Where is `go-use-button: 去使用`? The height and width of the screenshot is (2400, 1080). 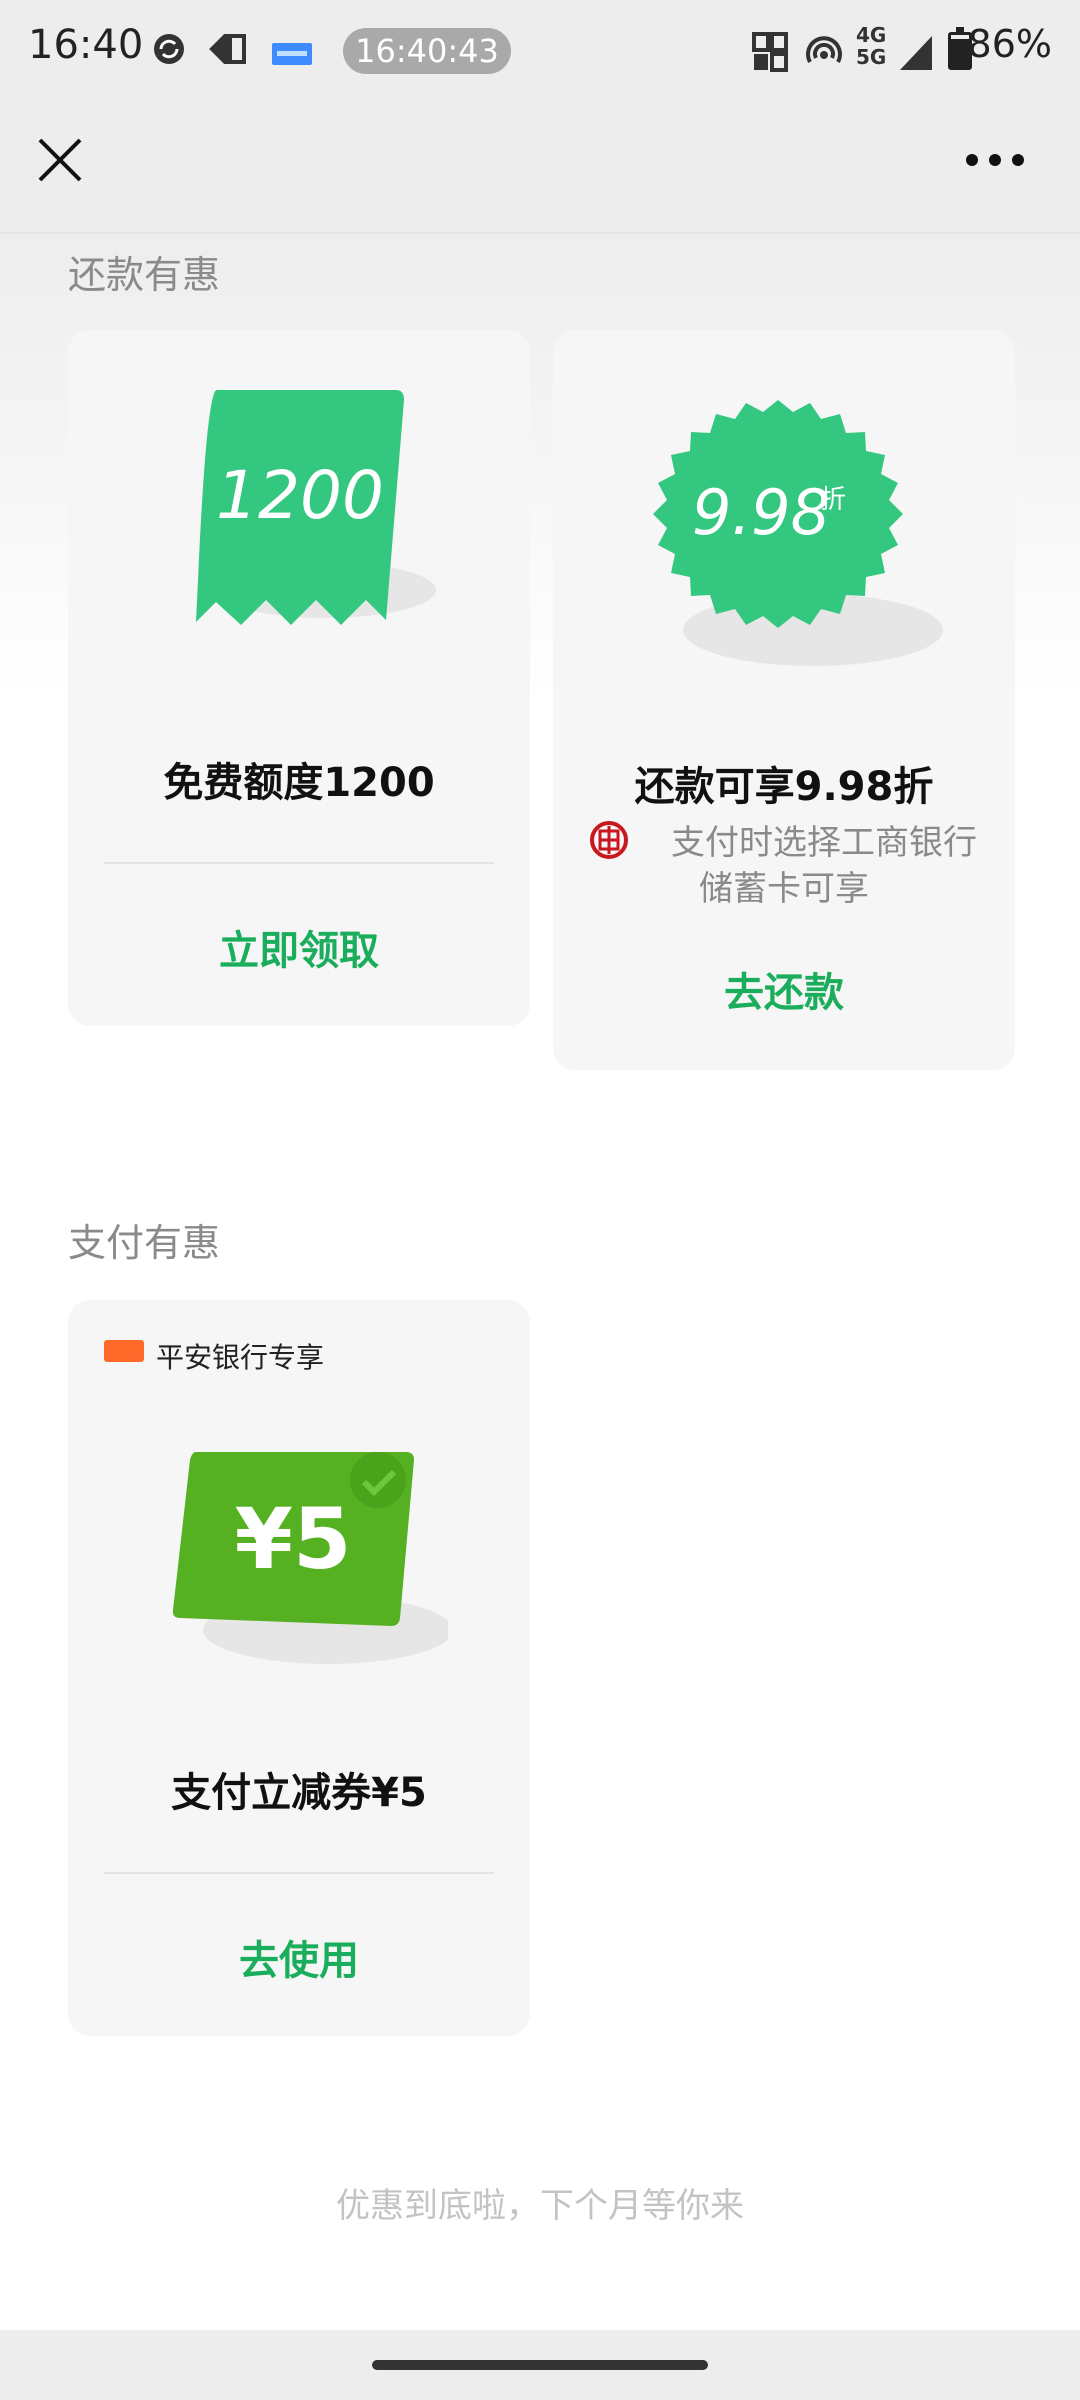 go-use-button: 去使用 is located at coordinates (299, 1957).